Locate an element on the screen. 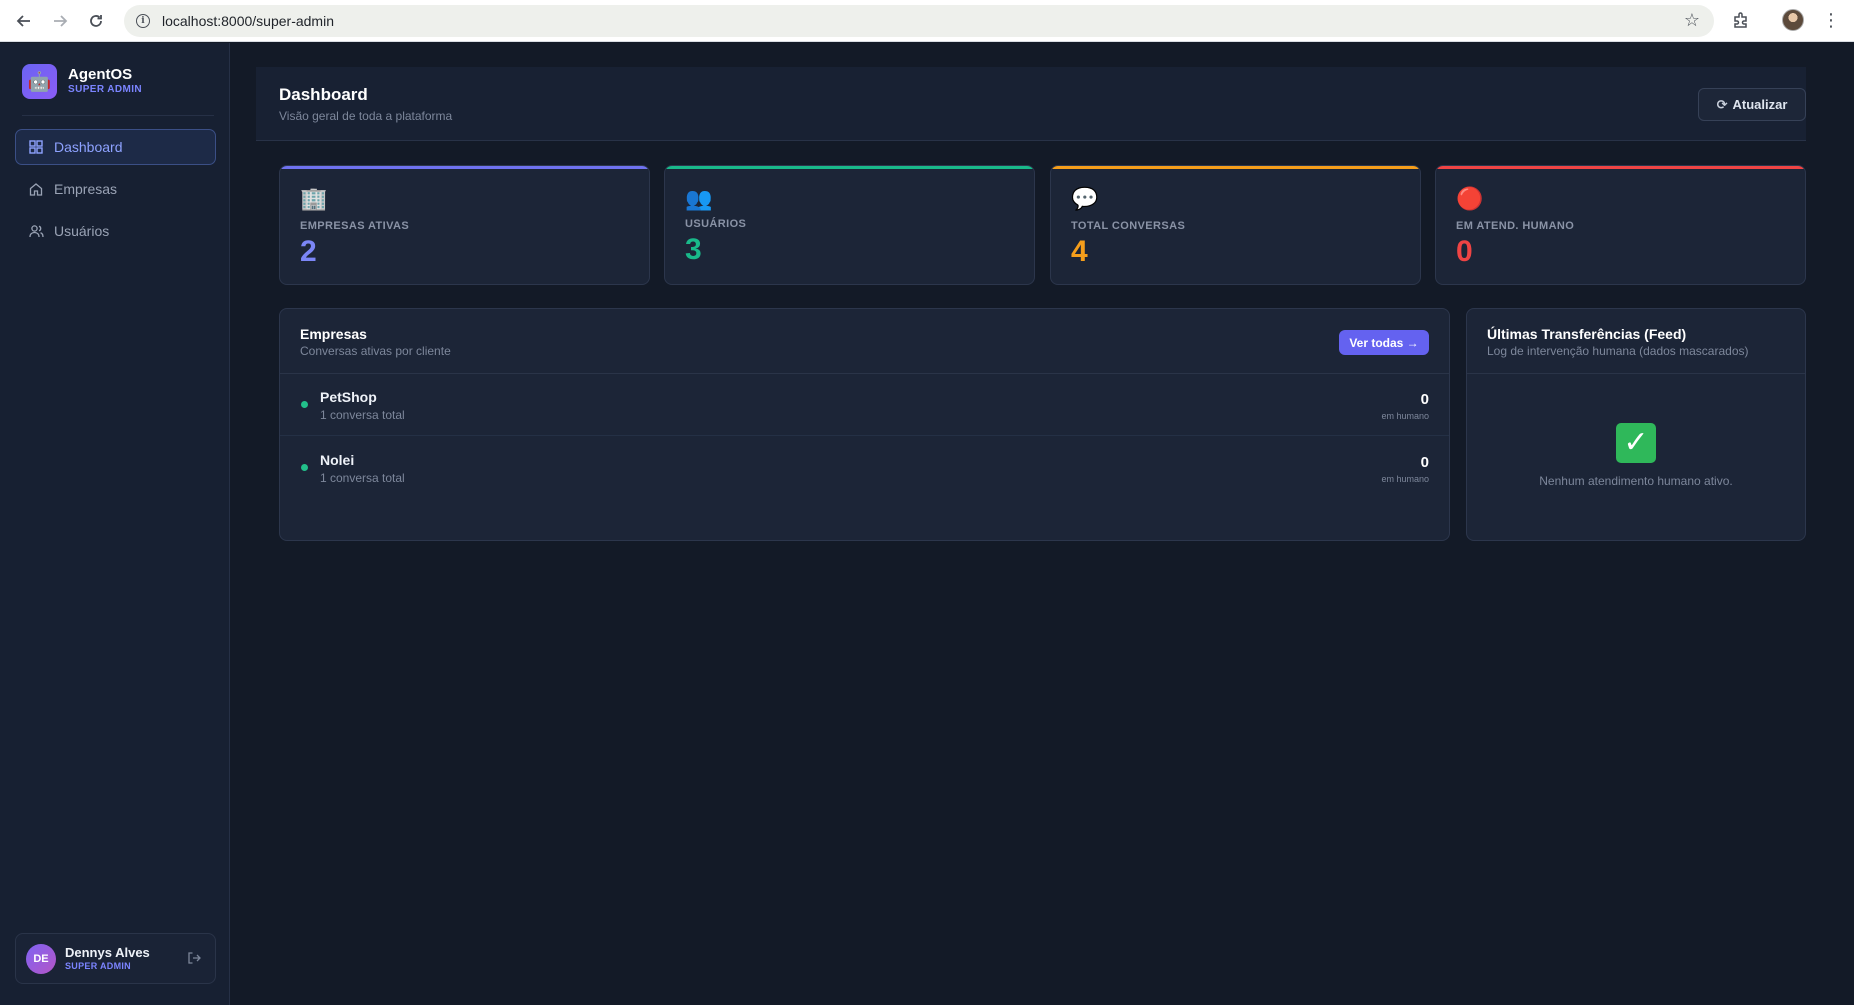 The height and width of the screenshot is (1005, 1854). home-icon is located at coordinates (36, 189).